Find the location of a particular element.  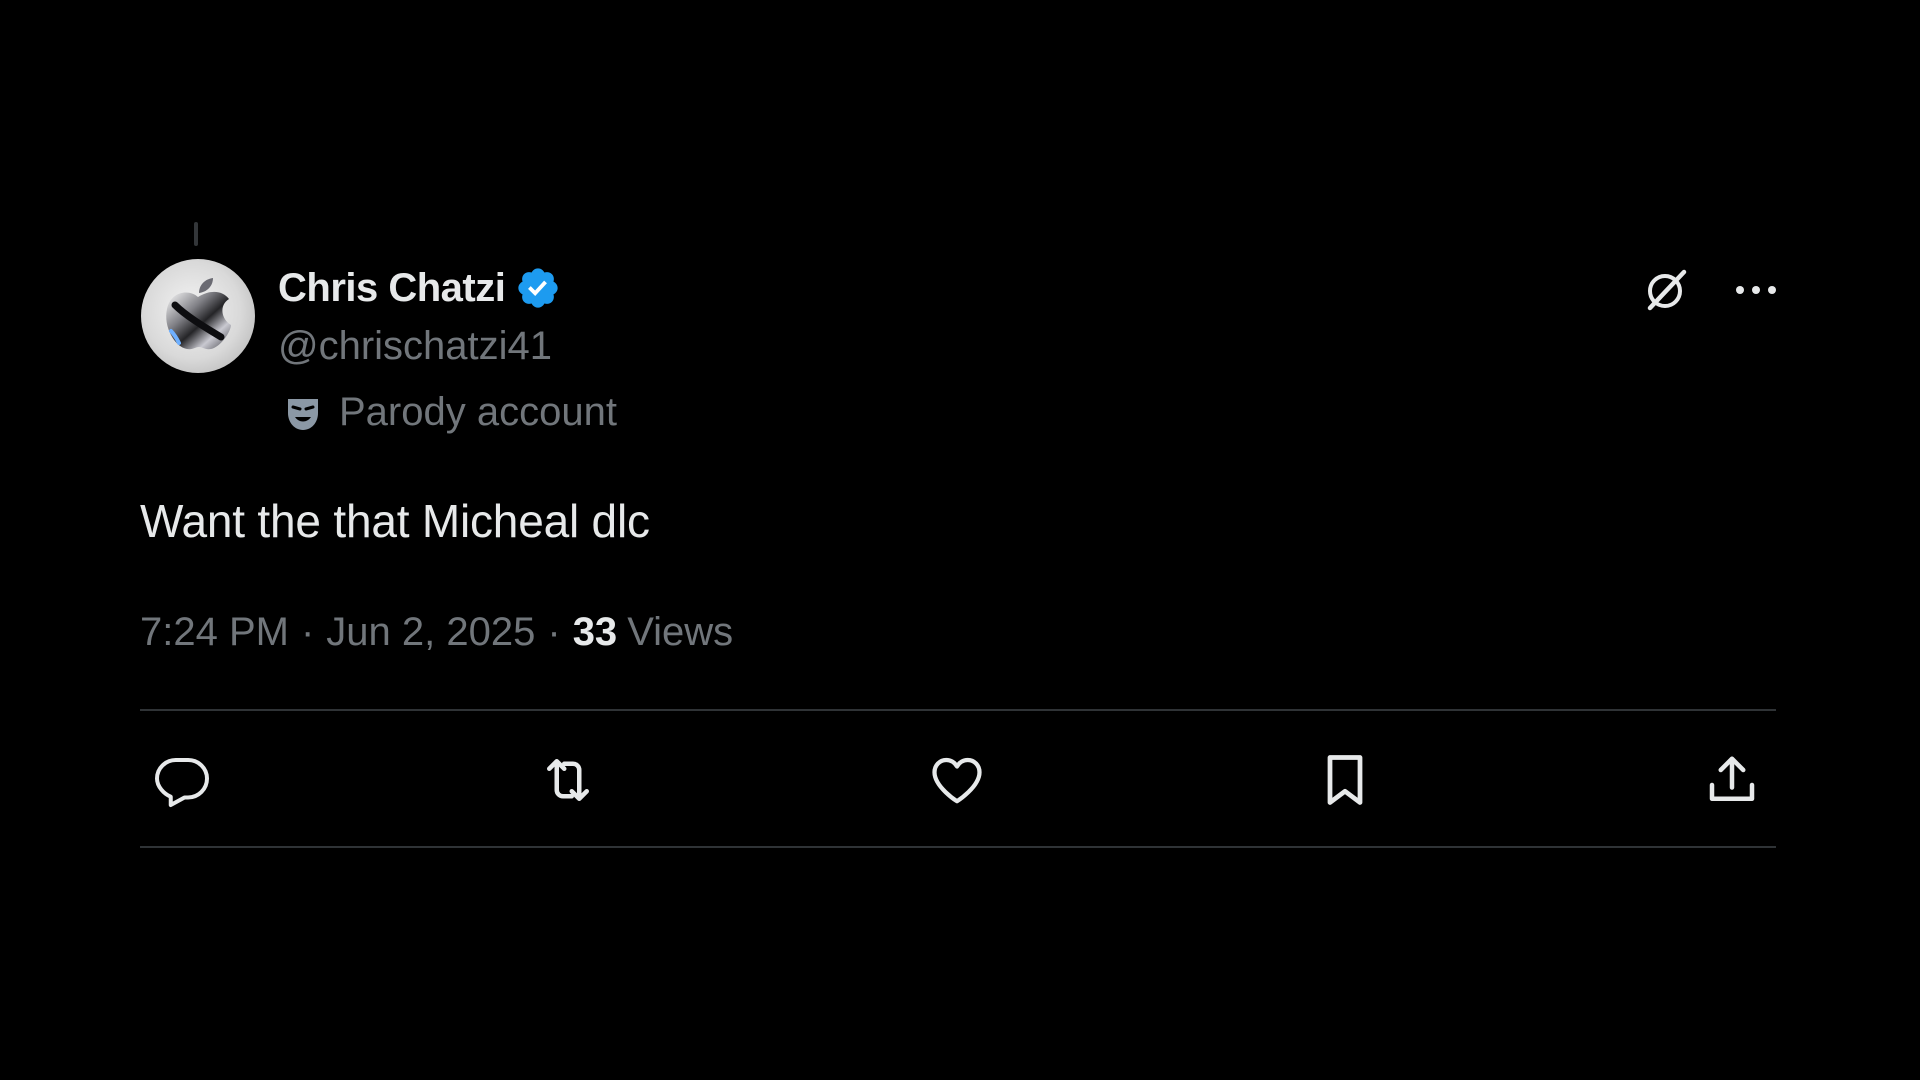

tweet-meta: 7:24 PM · Jun 2, 2025 · 33 Views is located at coordinates (436, 632).